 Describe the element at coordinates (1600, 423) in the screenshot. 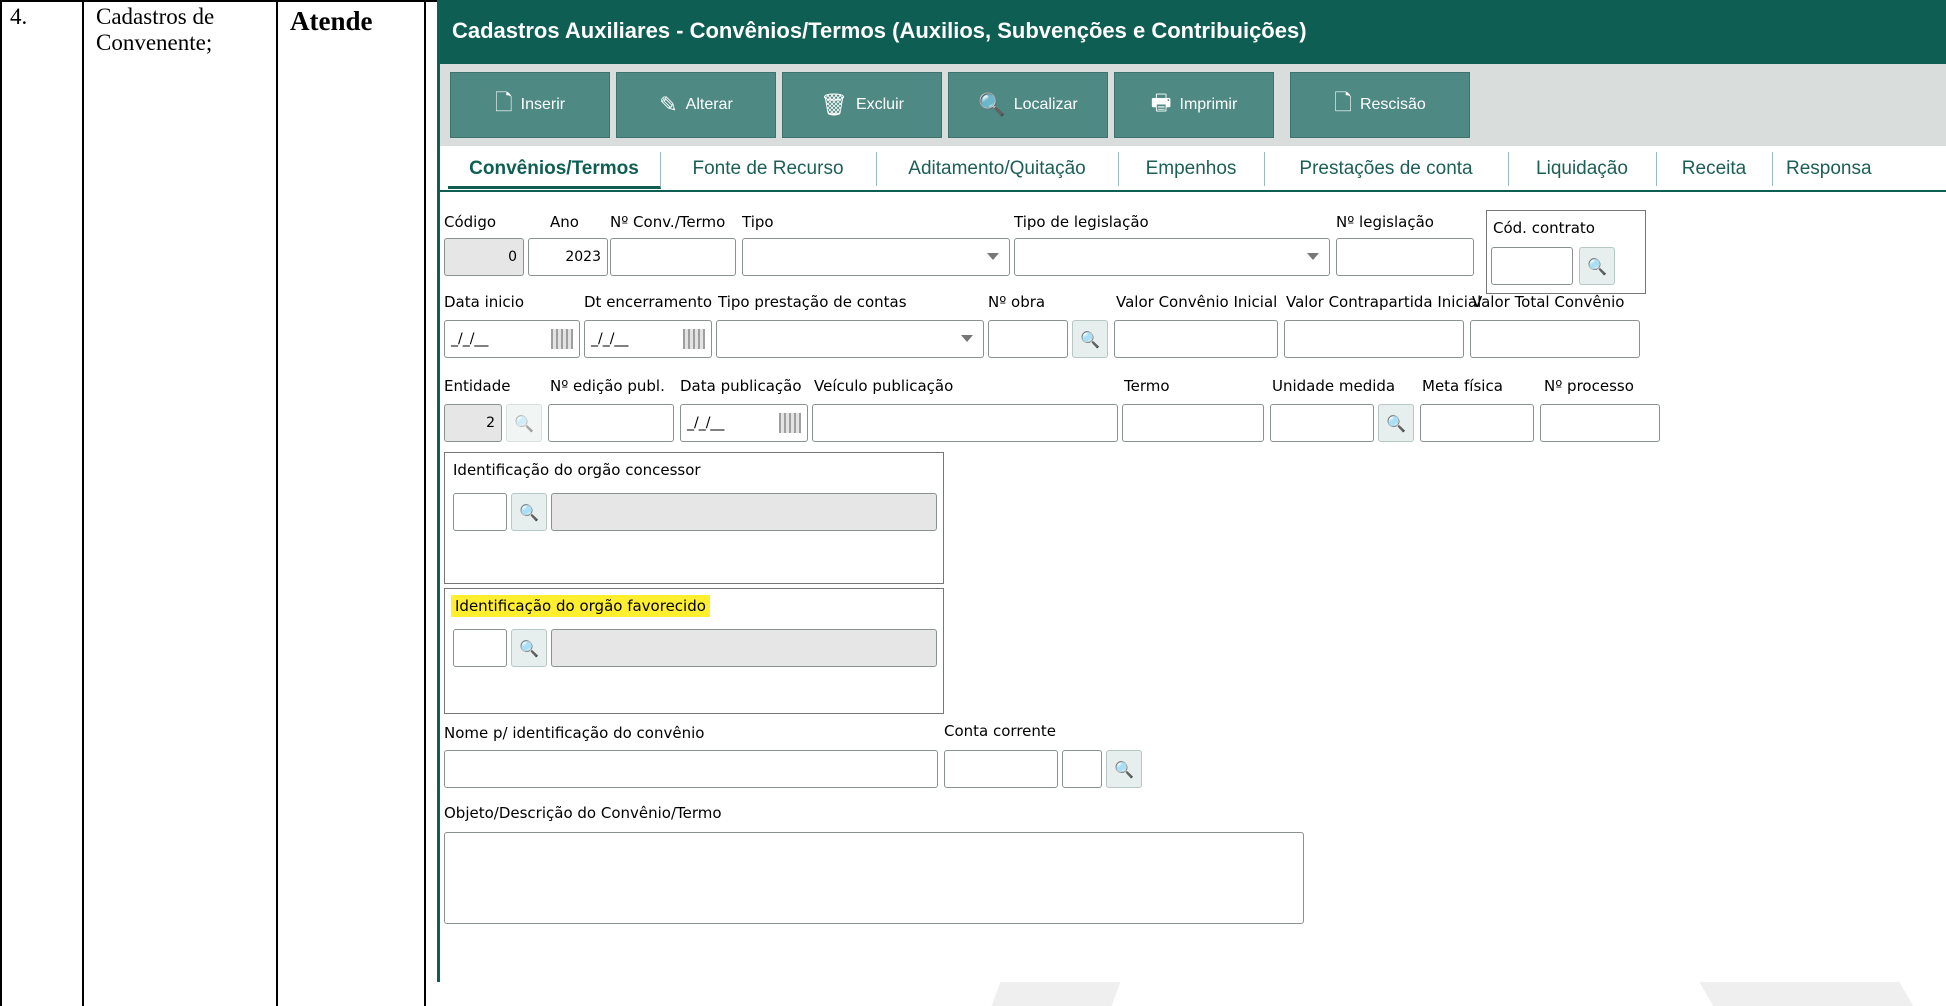

I see `num-processo-field` at that location.